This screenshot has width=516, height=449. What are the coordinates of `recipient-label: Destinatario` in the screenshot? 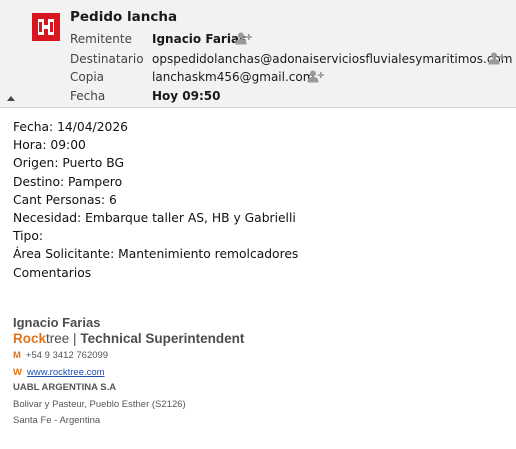 It's located at (107, 59).